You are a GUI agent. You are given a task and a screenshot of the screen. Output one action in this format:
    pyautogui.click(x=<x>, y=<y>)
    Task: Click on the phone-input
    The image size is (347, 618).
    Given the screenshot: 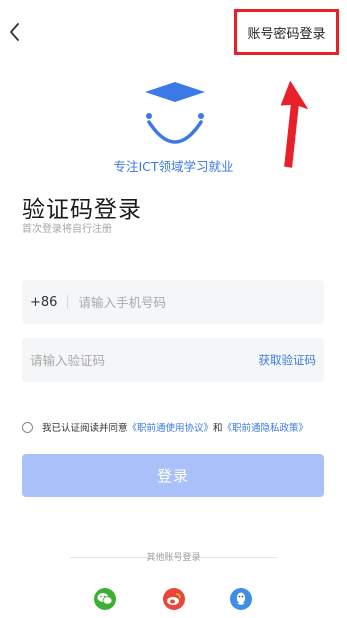 What is the action you would take?
    pyautogui.click(x=201, y=302)
    